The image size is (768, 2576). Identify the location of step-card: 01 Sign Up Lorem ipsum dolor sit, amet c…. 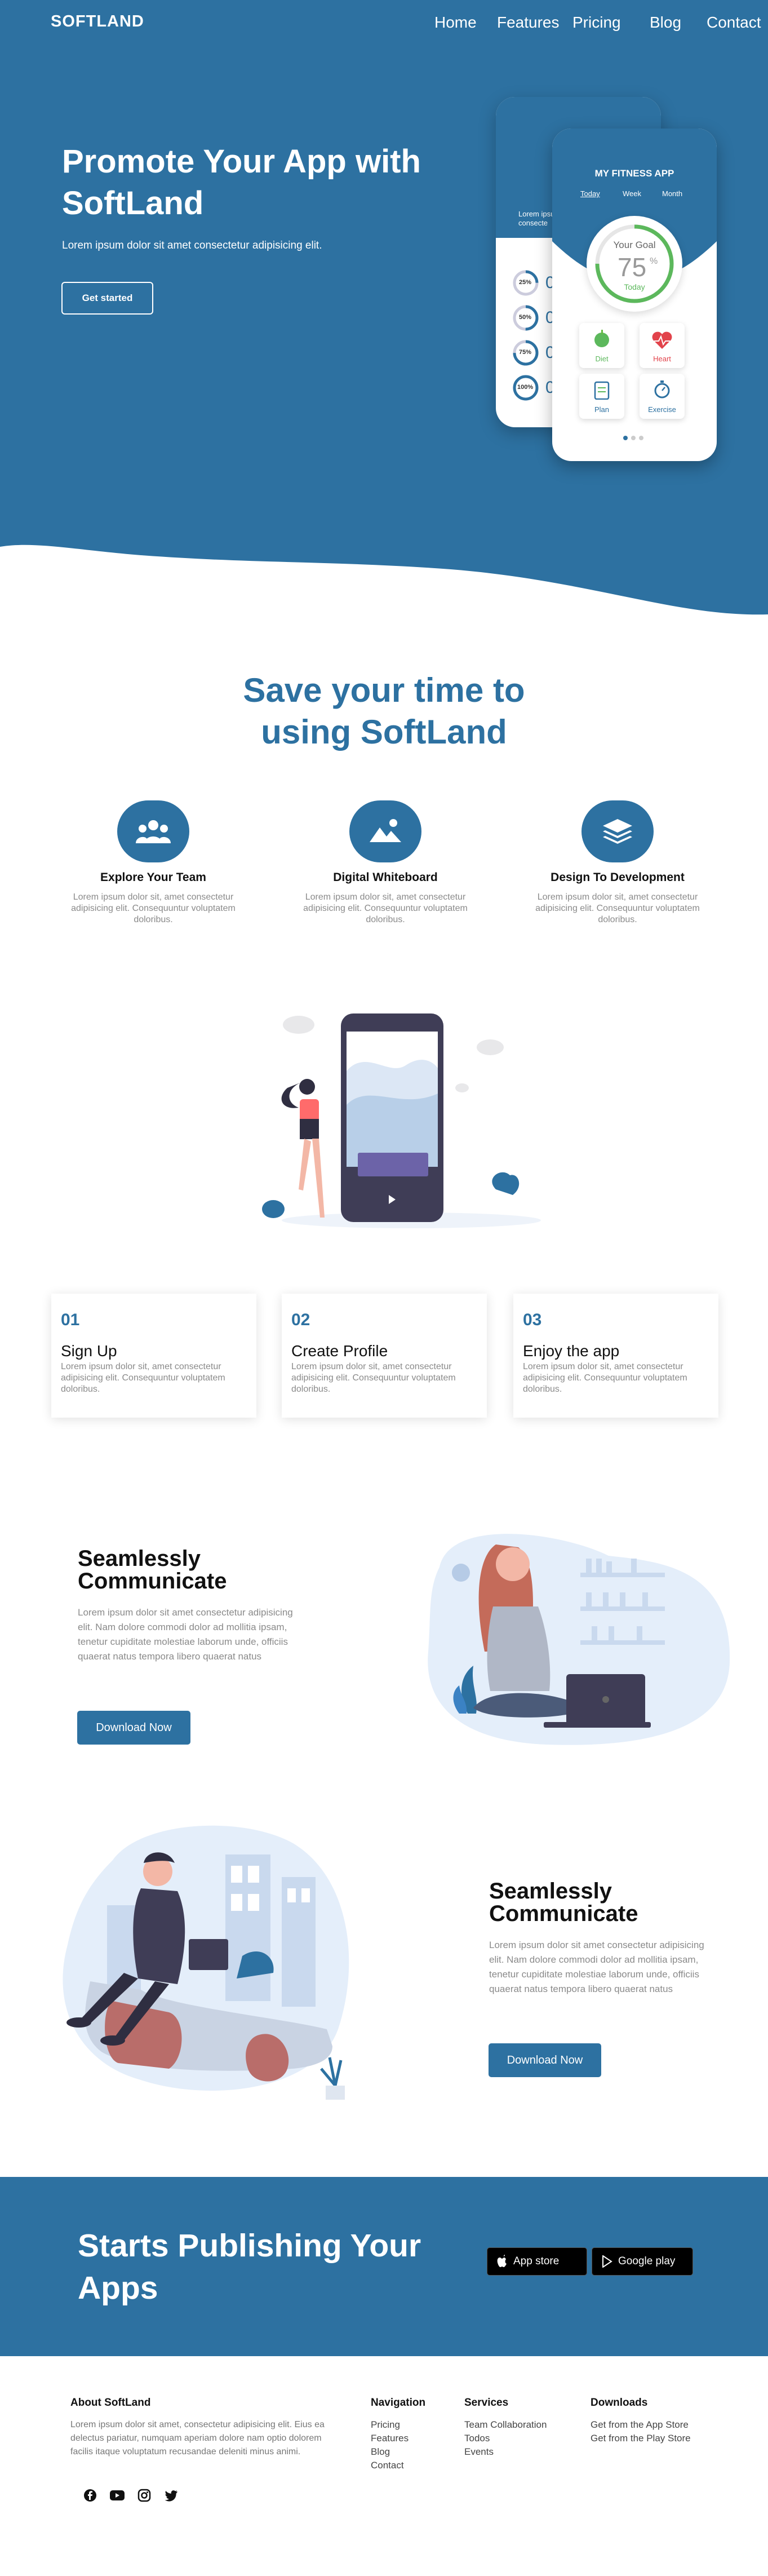
(153, 1356).